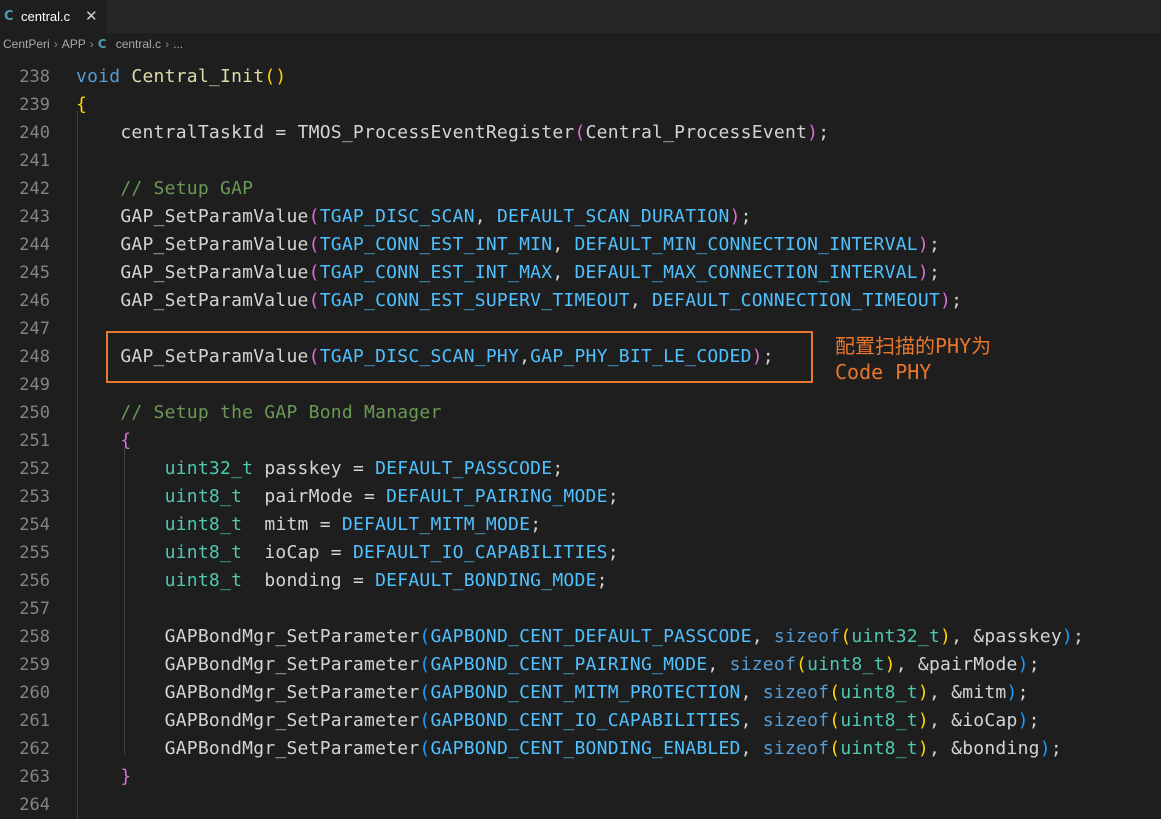 The width and height of the screenshot is (1161, 819). What do you see at coordinates (34, 721) in the screenshot?
I see `line-number: 261` at bounding box center [34, 721].